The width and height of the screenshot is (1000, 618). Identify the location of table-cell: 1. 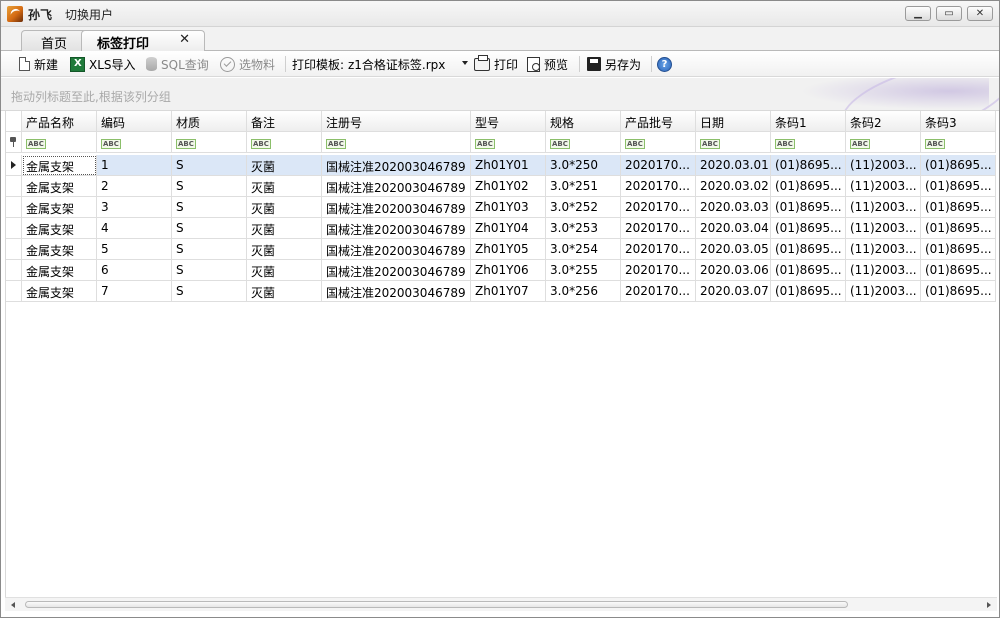
(134, 165).